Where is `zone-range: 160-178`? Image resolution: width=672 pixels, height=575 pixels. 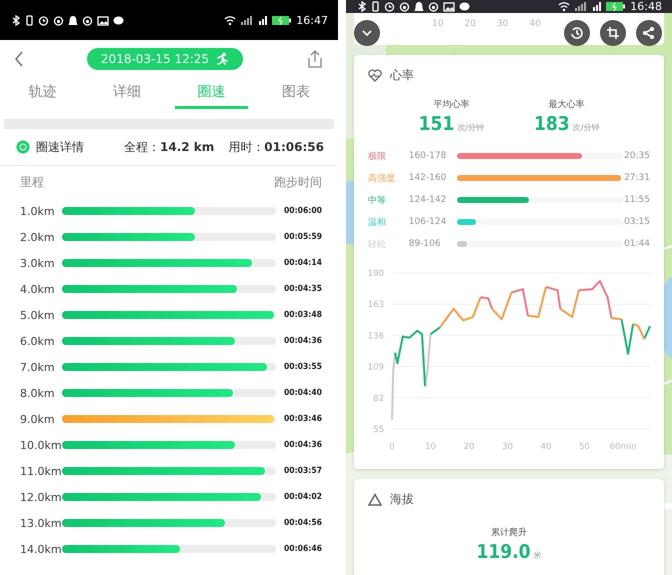 zone-range: 160-178 is located at coordinates (428, 156).